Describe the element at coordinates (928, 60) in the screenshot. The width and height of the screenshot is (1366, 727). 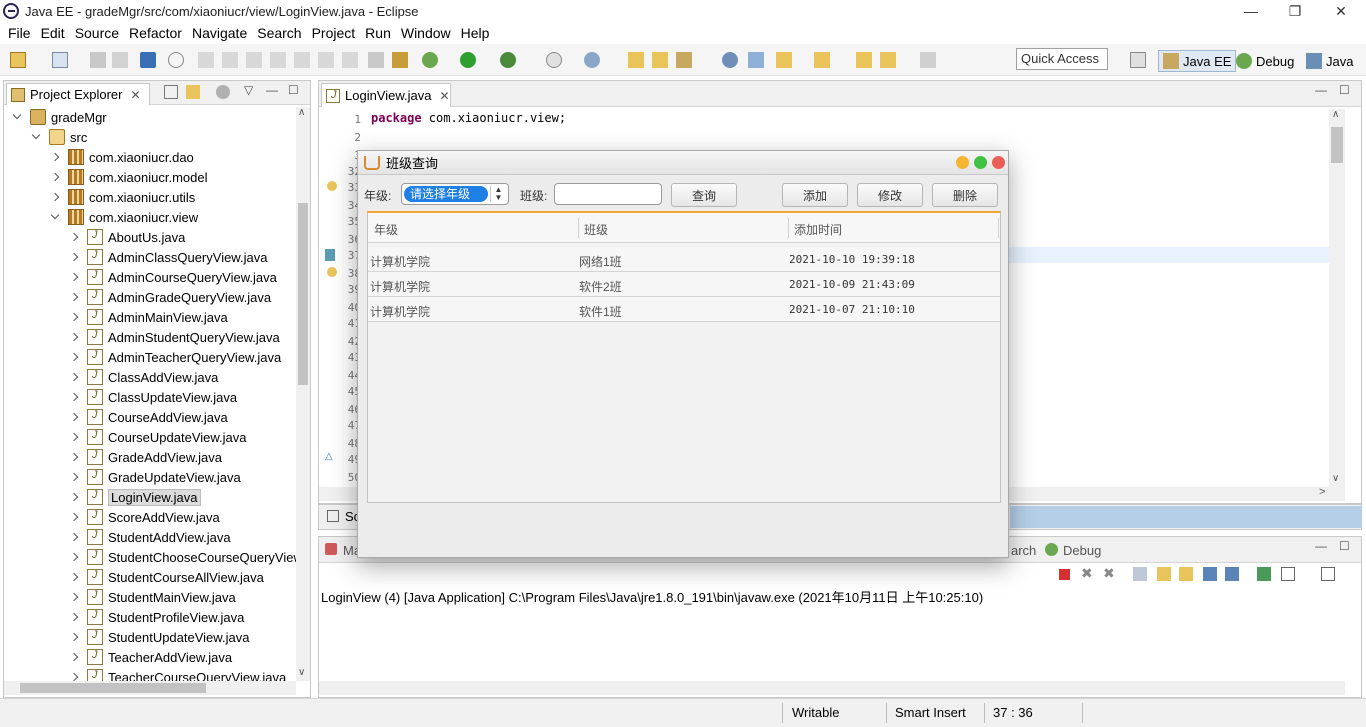
I see `forward-icon` at that location.